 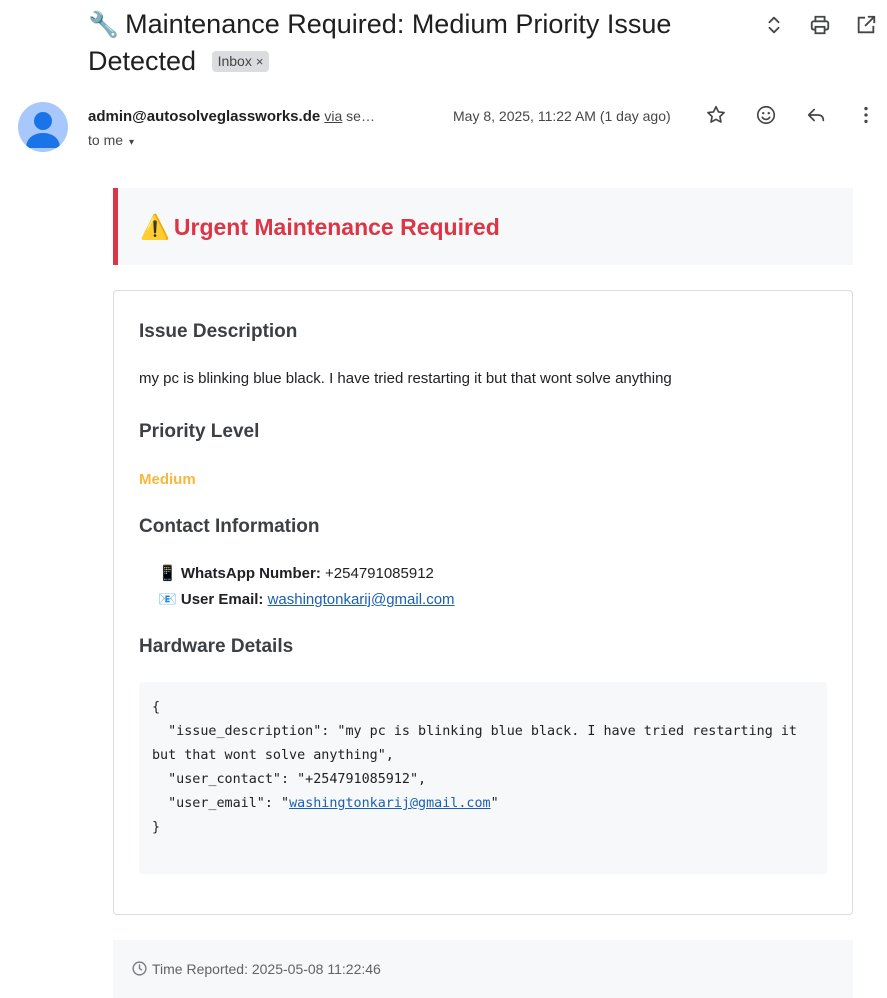 I want to click on star-icon, so click(x=716, y=115).